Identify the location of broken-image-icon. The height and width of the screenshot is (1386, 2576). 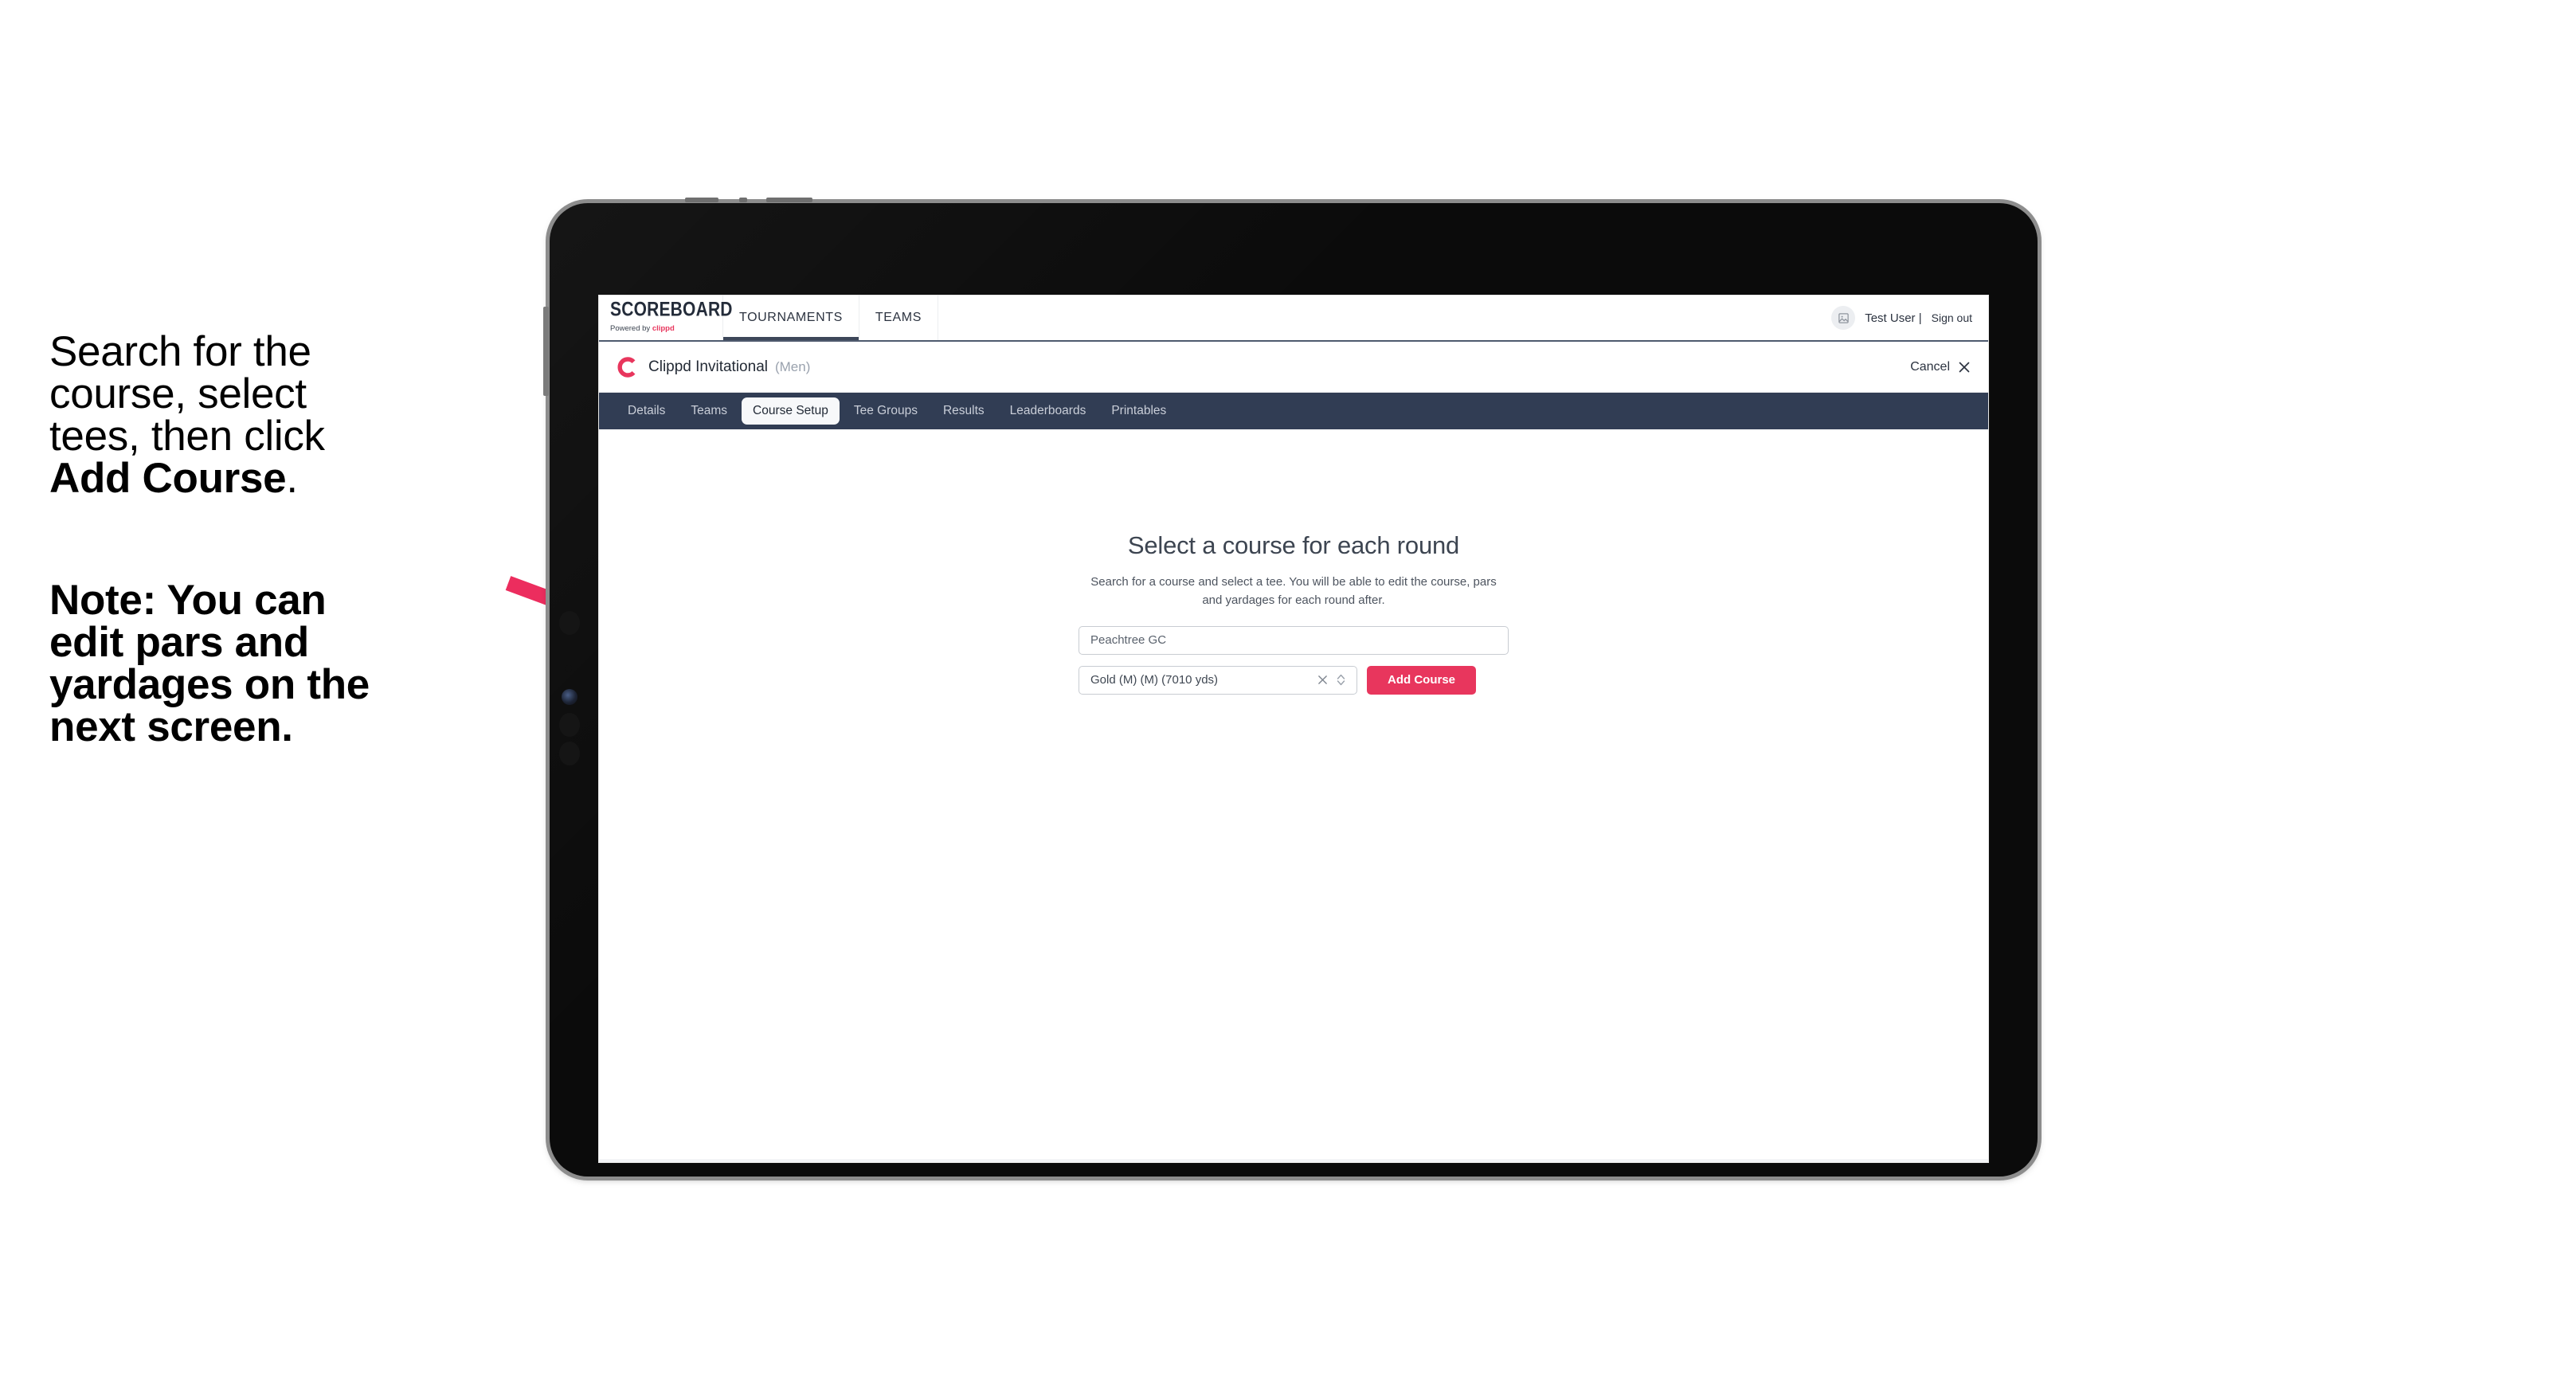
(1843, 317).